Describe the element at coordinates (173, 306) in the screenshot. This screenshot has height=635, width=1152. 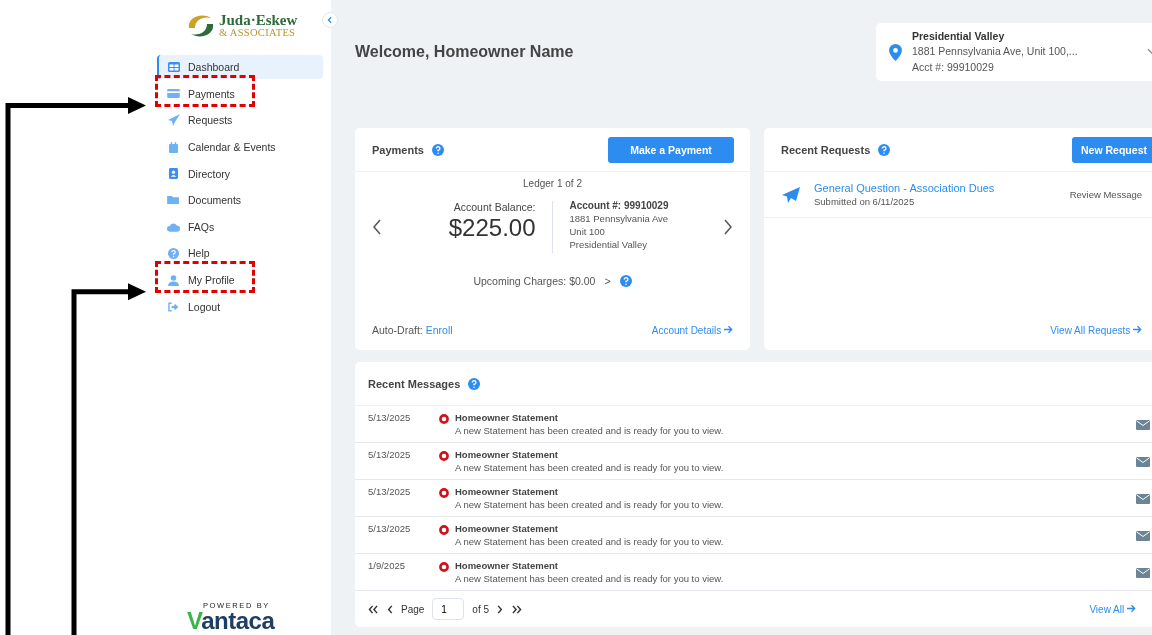
I see `logout-icon` at that location.